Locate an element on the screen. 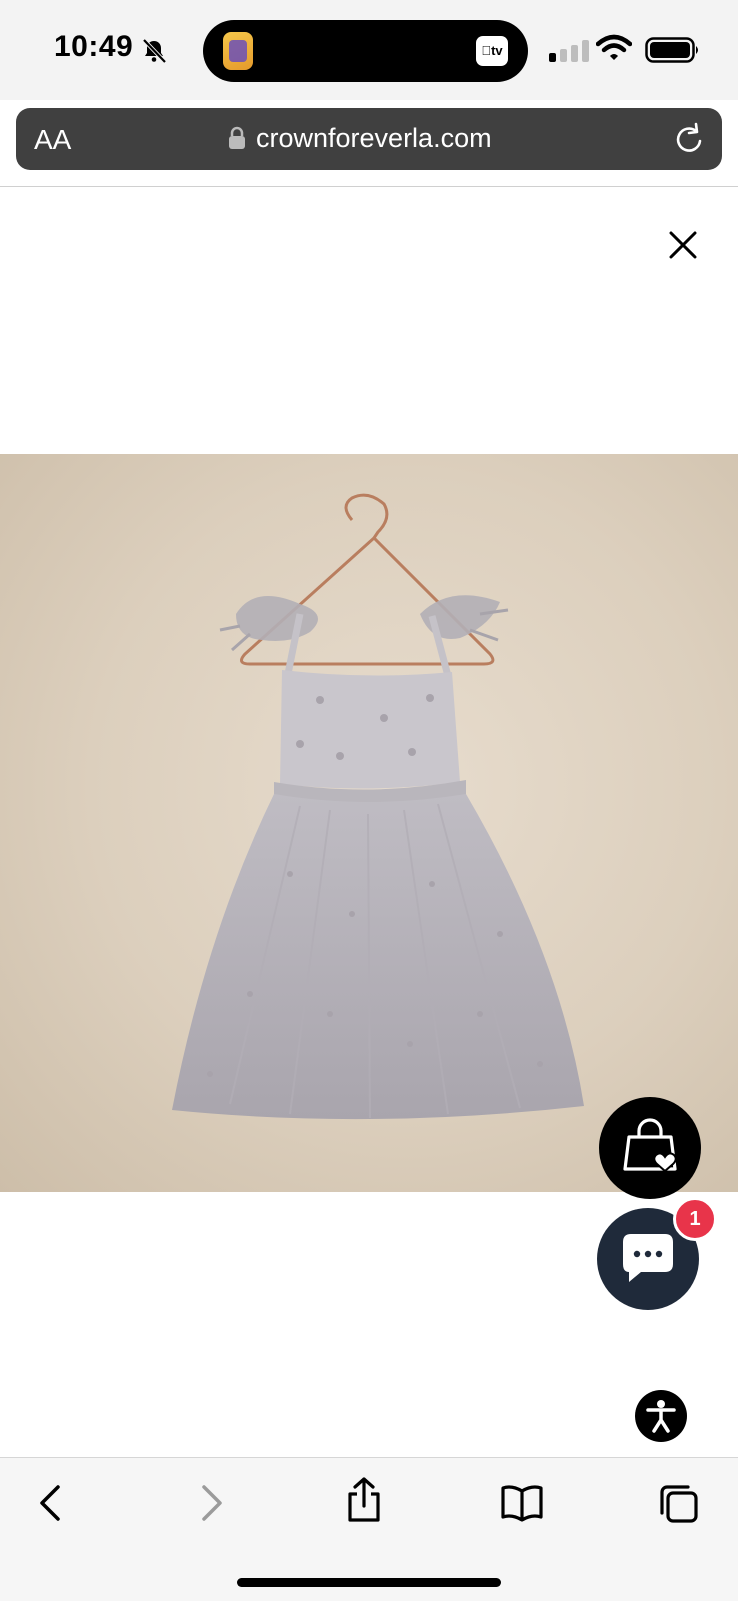  dynamic-island: tv is located at coordinates (365, 51).